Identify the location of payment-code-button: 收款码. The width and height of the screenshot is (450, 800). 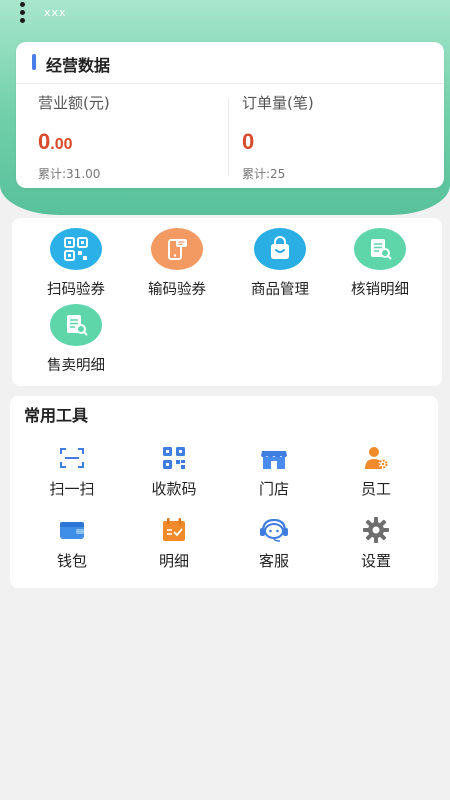
(174, 471).